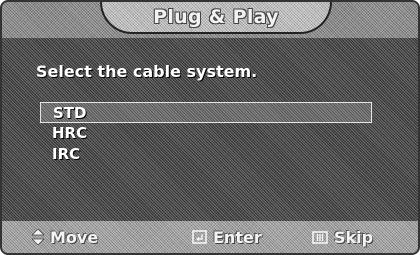 This screenshot has height=255, width=420. Describe the element at coordinates (199, 237) in the screenshot. I see `enter-icon` at that location.